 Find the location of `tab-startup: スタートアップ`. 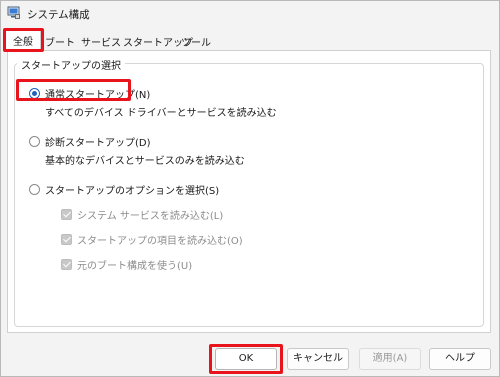

tab-startup: スタートアップ is located at coordinates (158, 40).